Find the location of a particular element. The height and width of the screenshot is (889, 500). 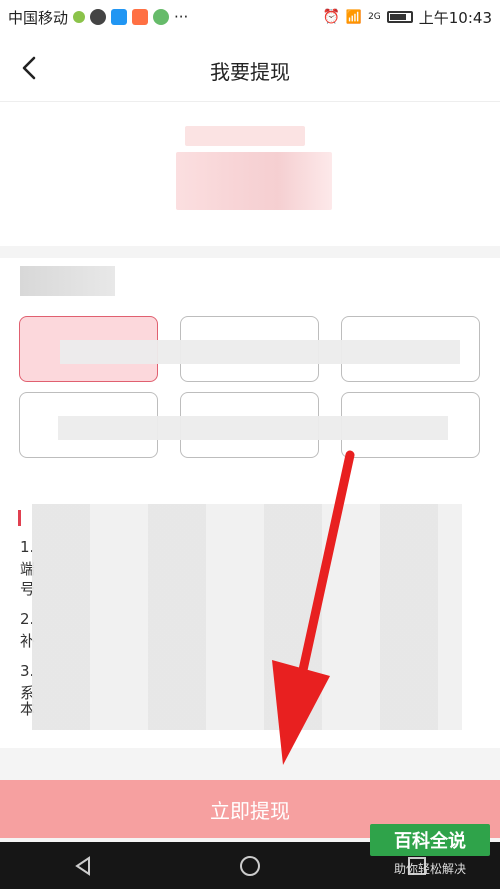

battery-icon is located at coordinates (399, 17).